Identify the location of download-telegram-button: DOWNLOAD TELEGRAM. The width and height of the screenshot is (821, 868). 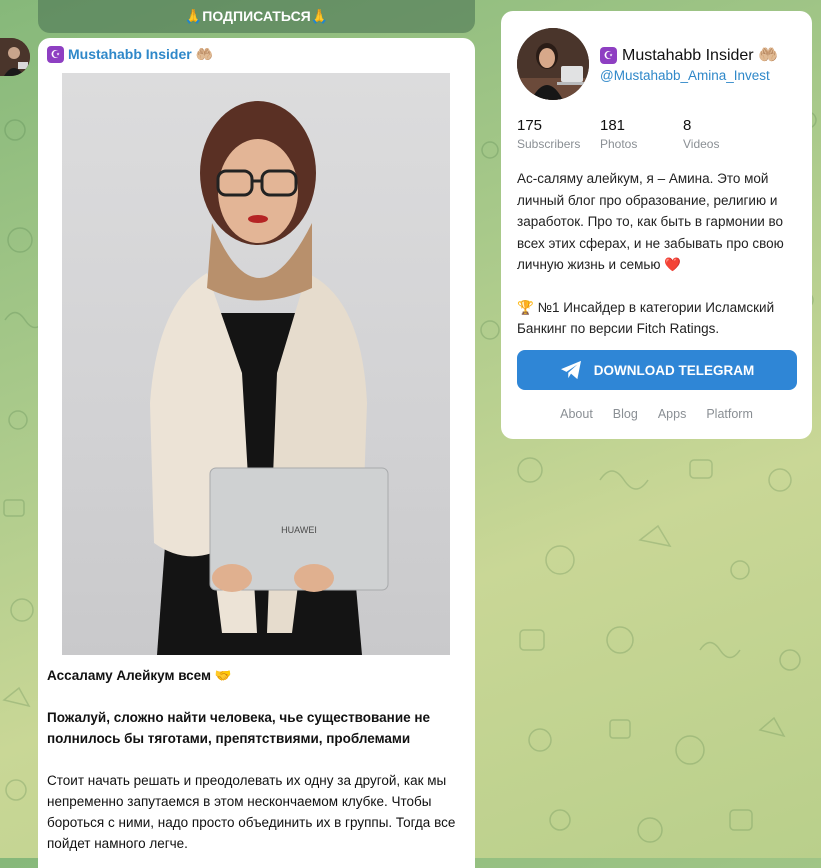
(657, 370).